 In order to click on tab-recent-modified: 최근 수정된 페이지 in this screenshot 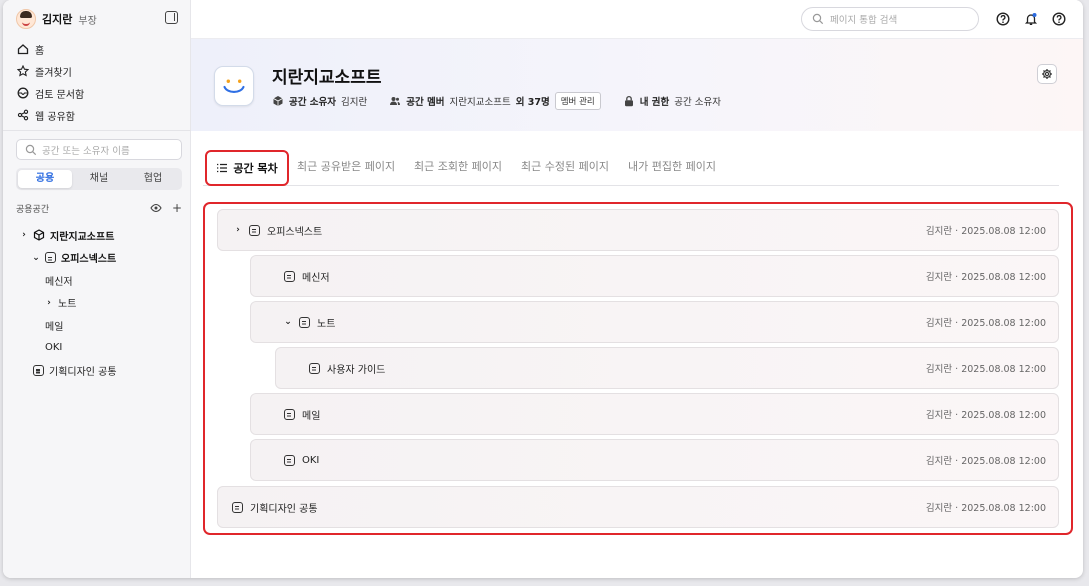, I will do `click(565, 166)`.